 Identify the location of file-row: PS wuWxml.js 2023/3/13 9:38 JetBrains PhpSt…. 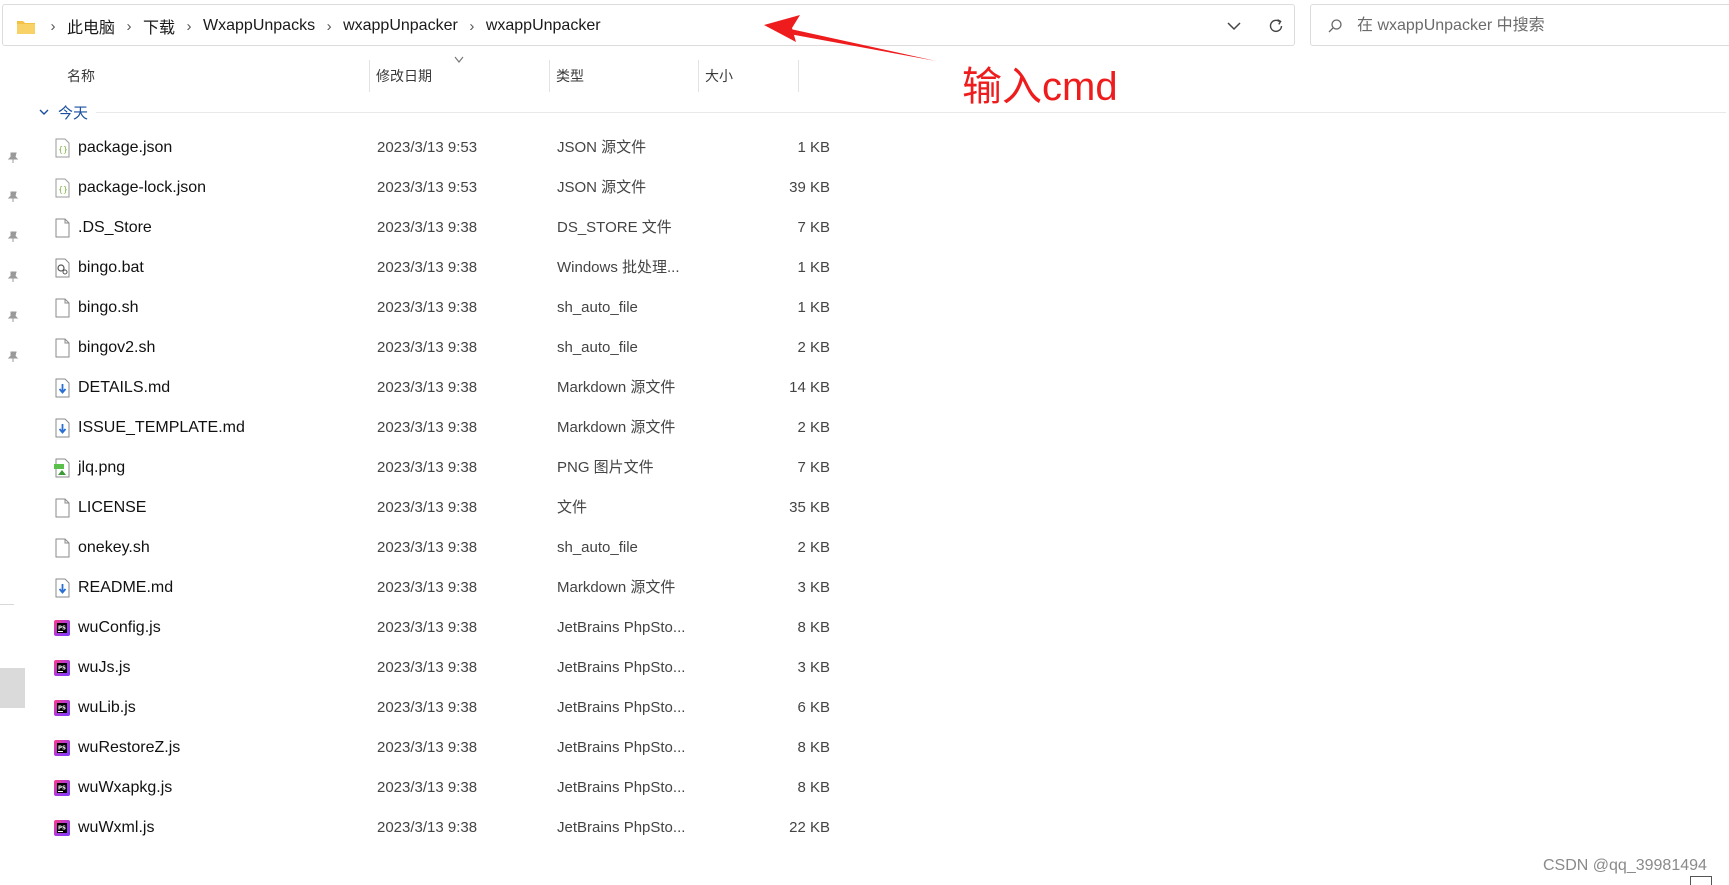
(435, 828).